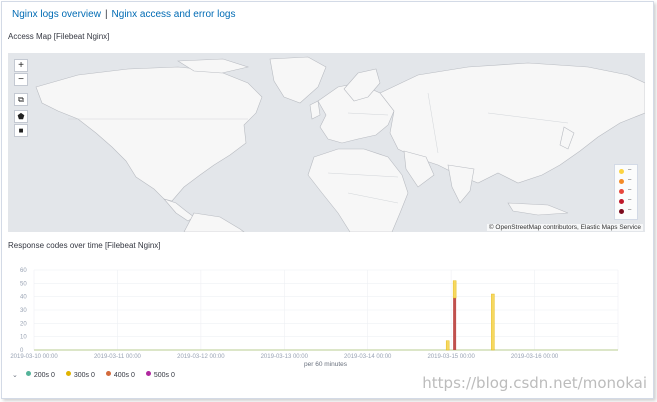 The width and height of the screenshot is (657, 402). Describe the element at coordinates (59, 36) in the screenshot. I see `map-panel-title: Access Map [Filebeat Nginx]` at that location.